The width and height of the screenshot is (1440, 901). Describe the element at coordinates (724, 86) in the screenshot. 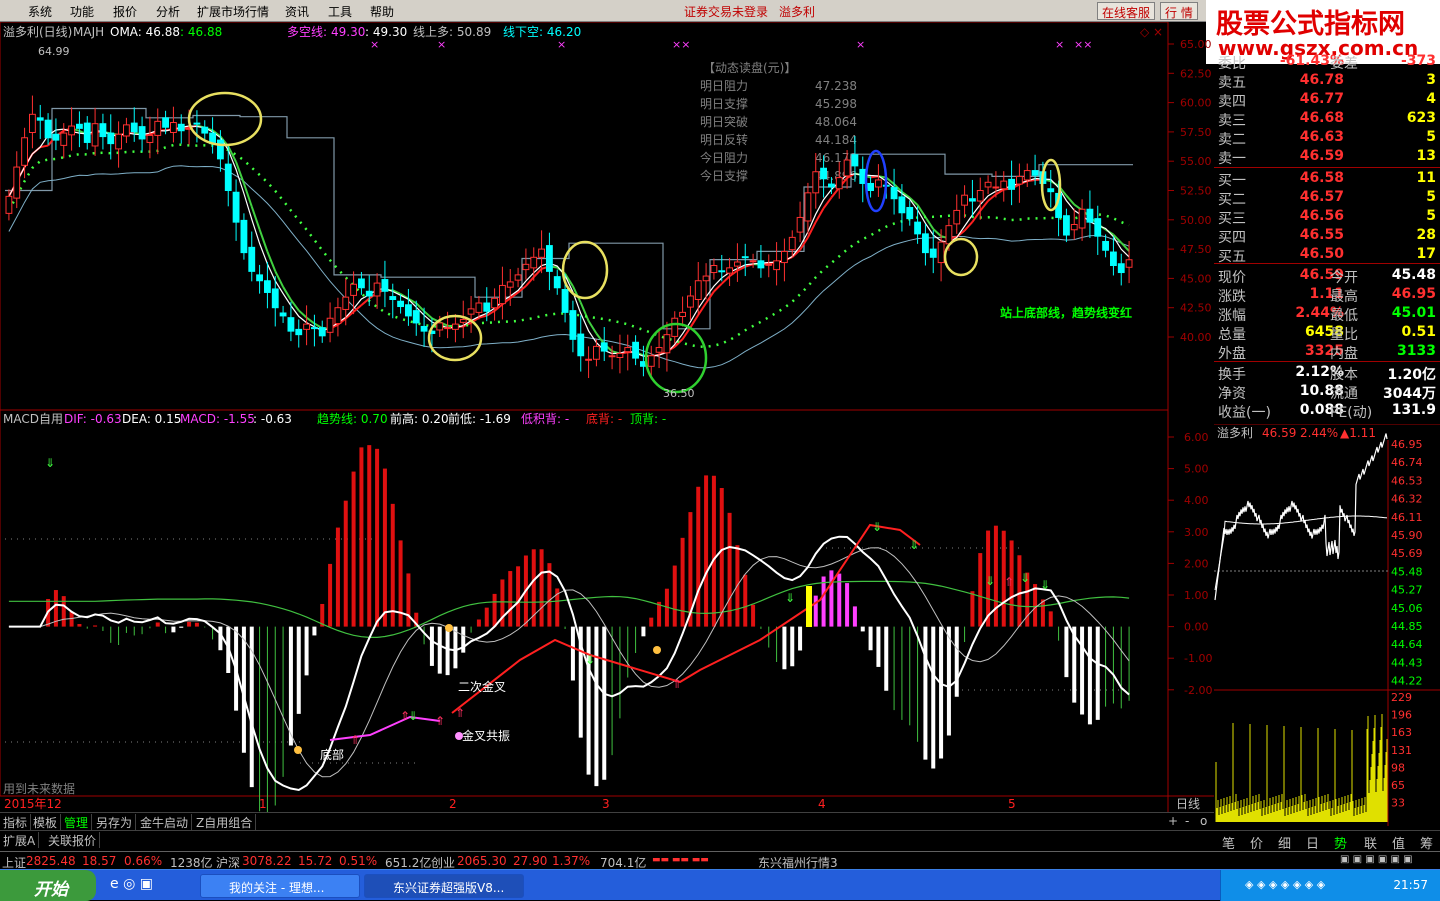

I see `pan-row-label: 明日阻力` at that location.